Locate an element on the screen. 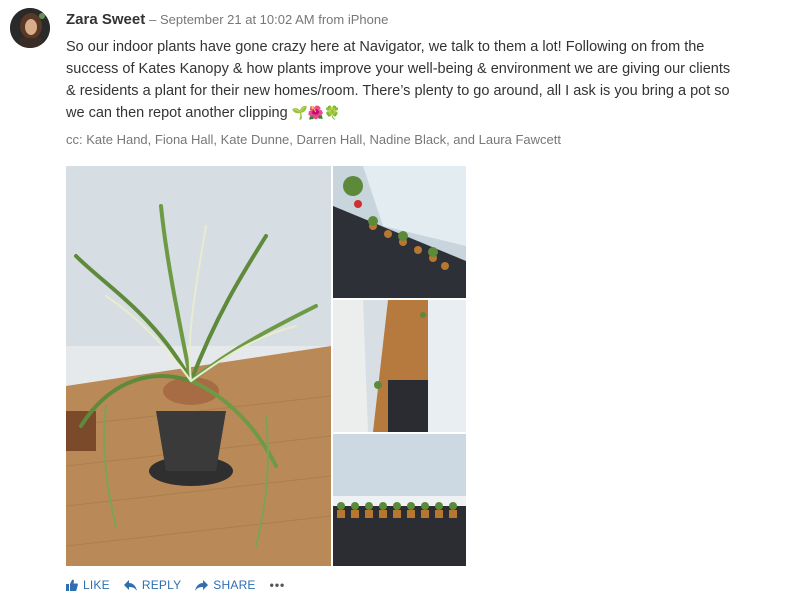  reply-label: REPLY is located at coordinates (161, 585).